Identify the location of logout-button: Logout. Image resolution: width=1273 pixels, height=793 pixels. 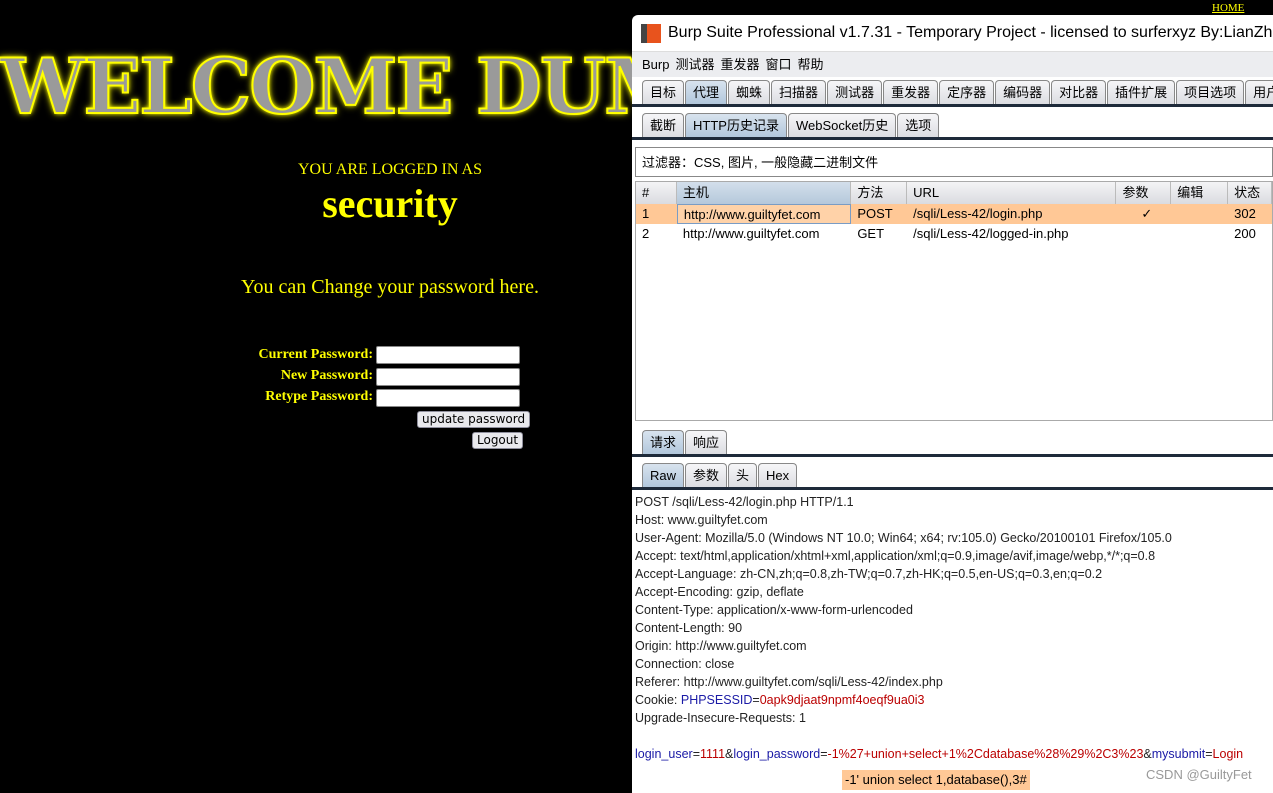
(498, 440).